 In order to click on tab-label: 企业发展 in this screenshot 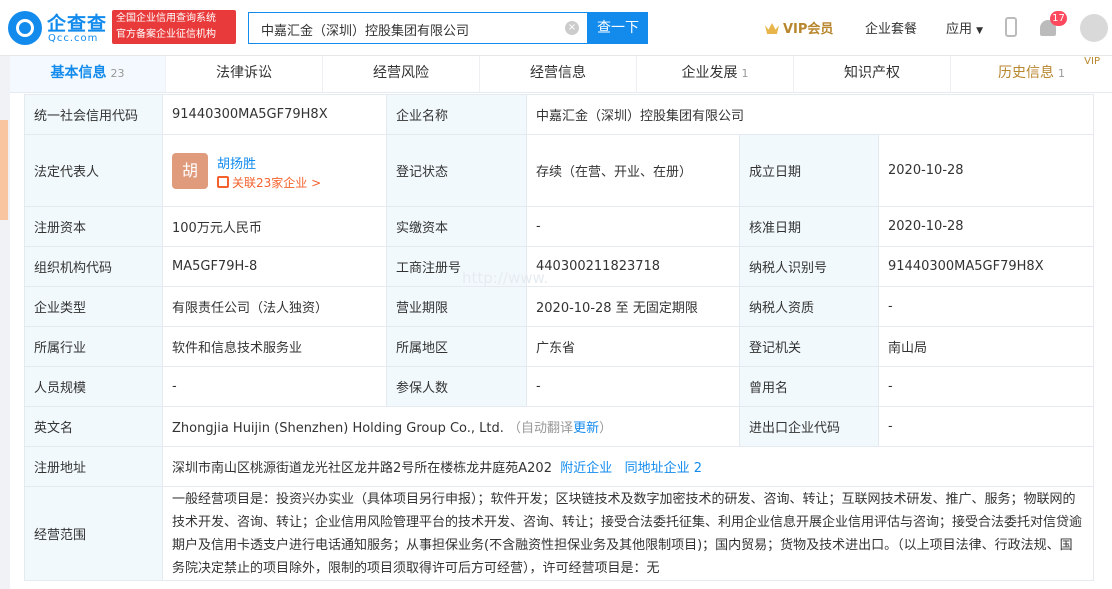, I will do `click(709, 73)`.